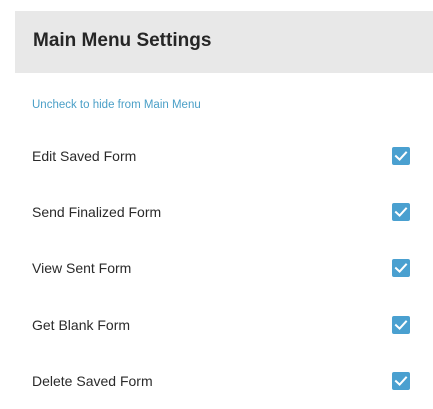 This screenshot has height=409, width=433. I want to click on section-label: Uncheck to hide from Main Menu, so click(116, 105).